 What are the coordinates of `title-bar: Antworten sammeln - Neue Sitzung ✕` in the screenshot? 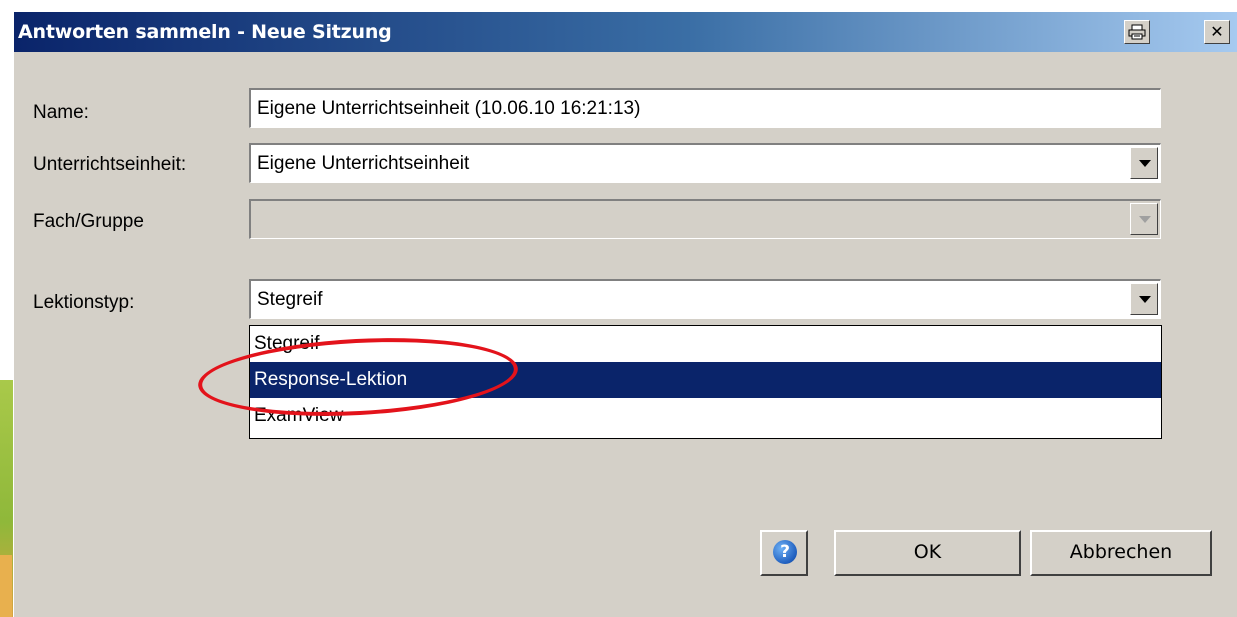 It's located at (625, 32).